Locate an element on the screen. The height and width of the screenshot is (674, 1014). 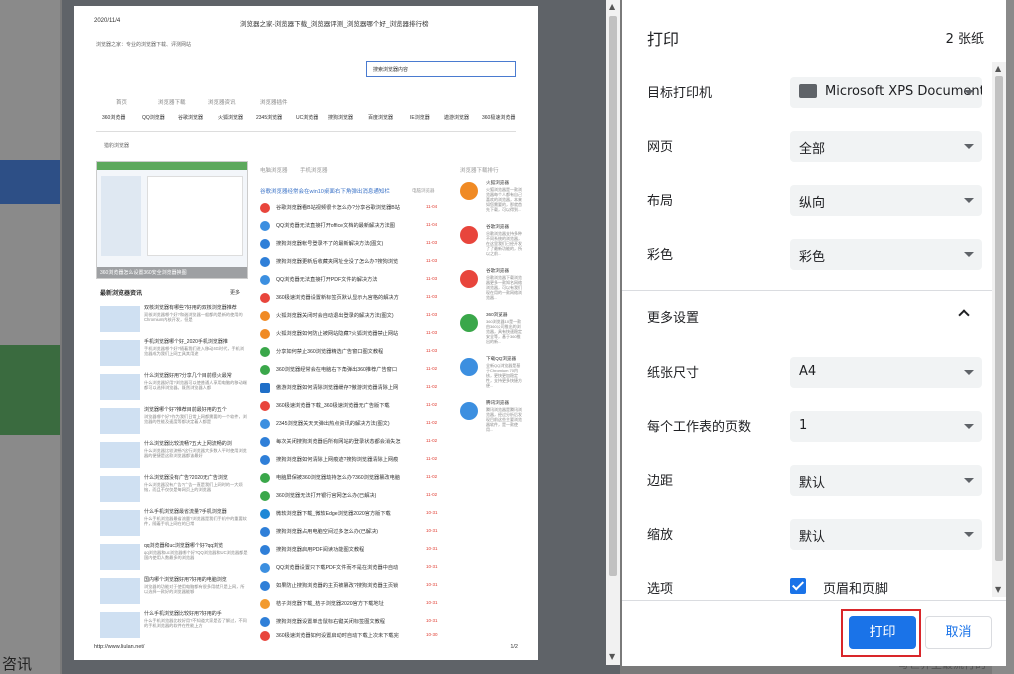
pages-per-sheet-select: 1 is located at coordinates (886, 426).